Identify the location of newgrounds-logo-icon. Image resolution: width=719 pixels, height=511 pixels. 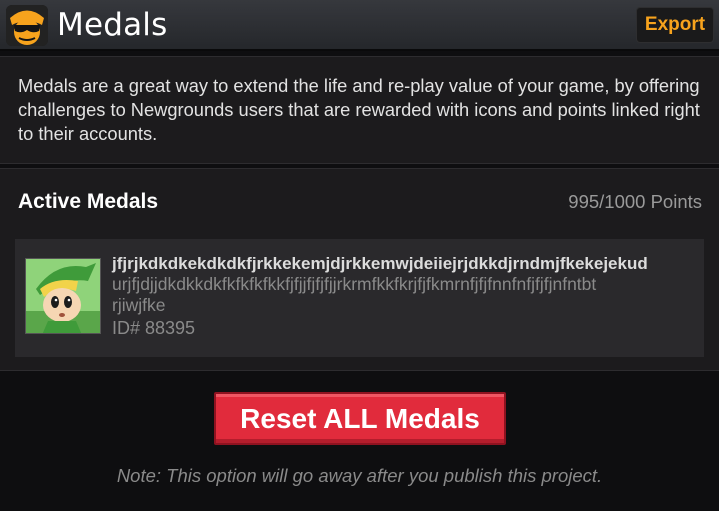
(27, 25).